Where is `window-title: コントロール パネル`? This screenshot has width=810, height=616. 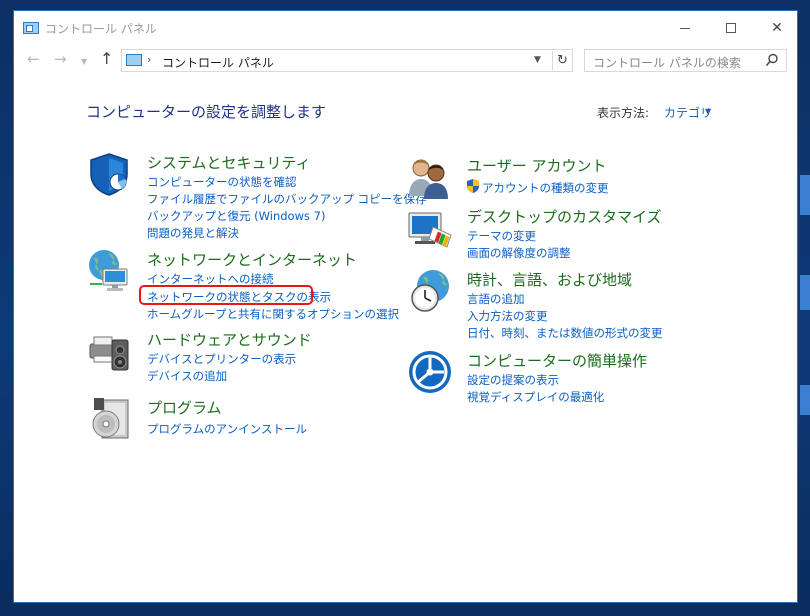 window-title: コントロール パネル is located at coordinates (101, 29).